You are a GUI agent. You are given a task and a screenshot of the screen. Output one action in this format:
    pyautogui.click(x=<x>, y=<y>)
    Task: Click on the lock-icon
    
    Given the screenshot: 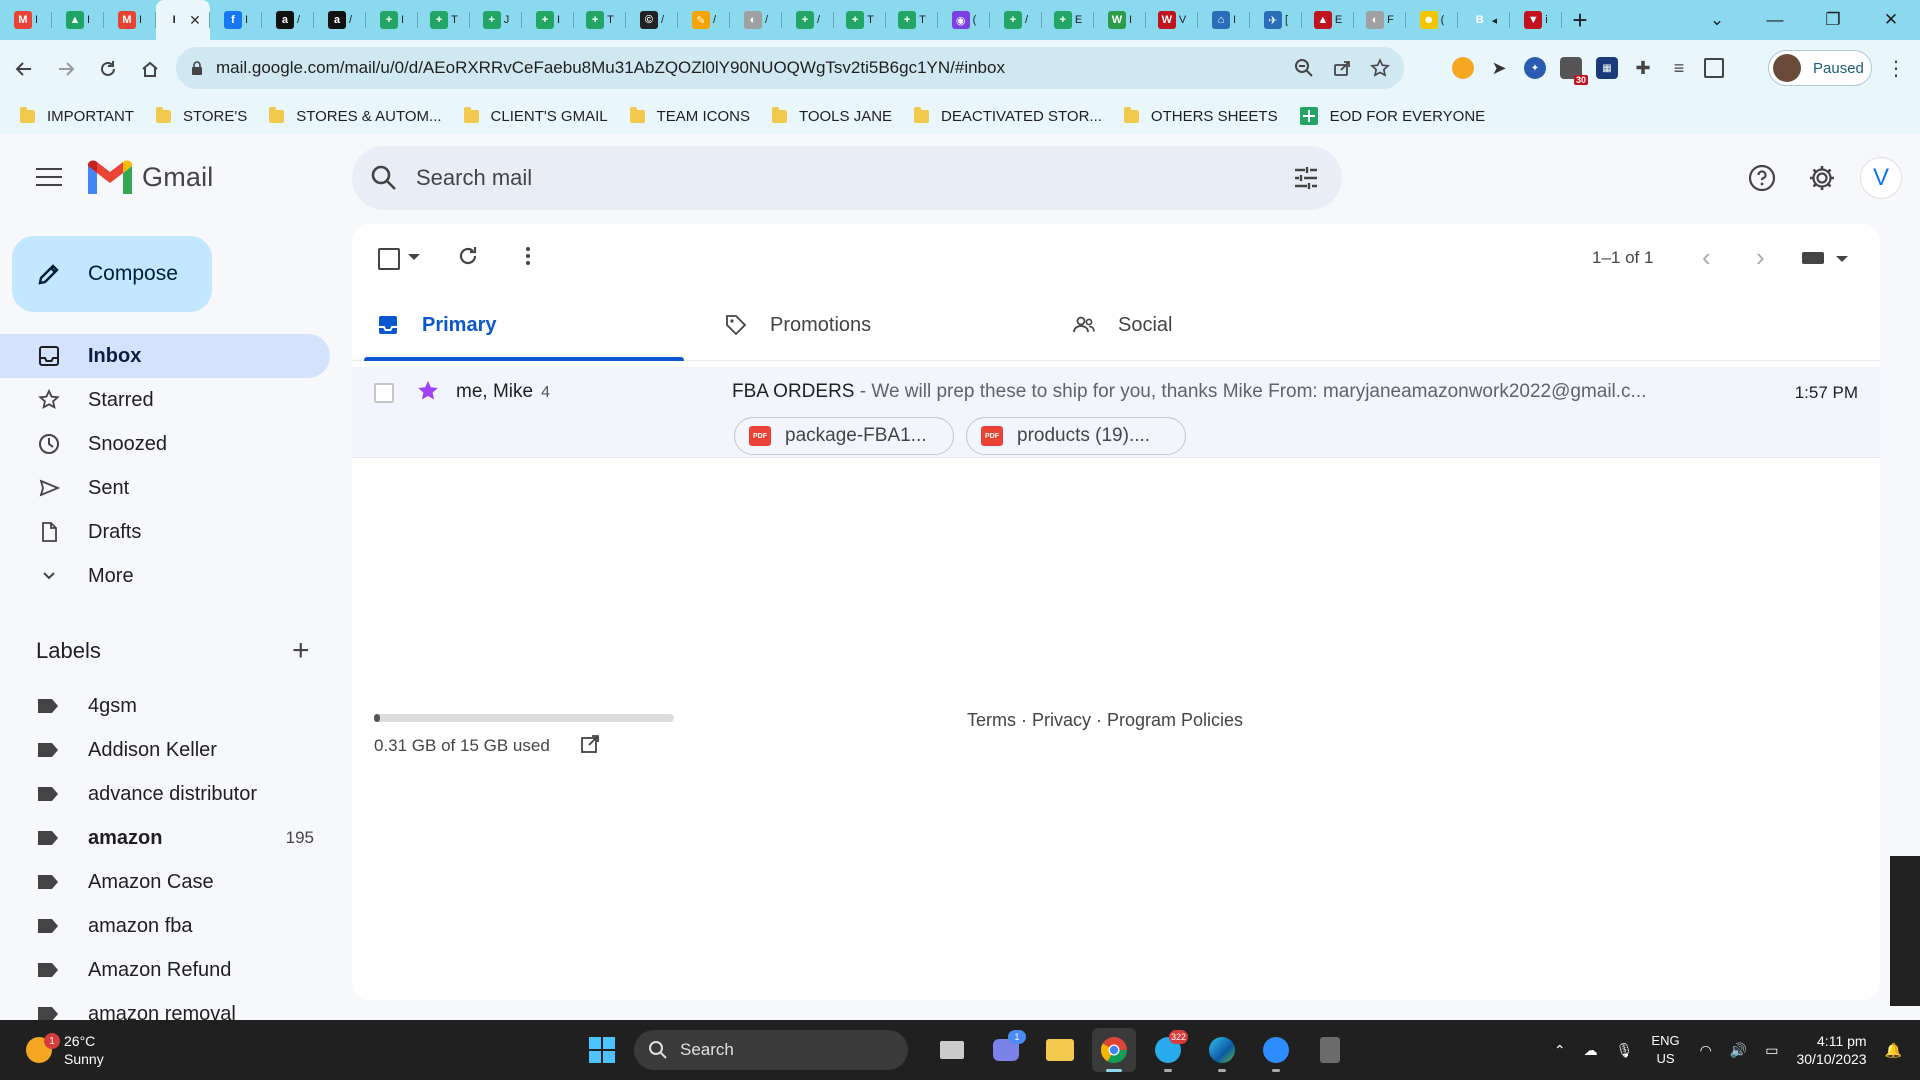 What is the action you would take?
    pyautogui.click(x=197, y=68)
    